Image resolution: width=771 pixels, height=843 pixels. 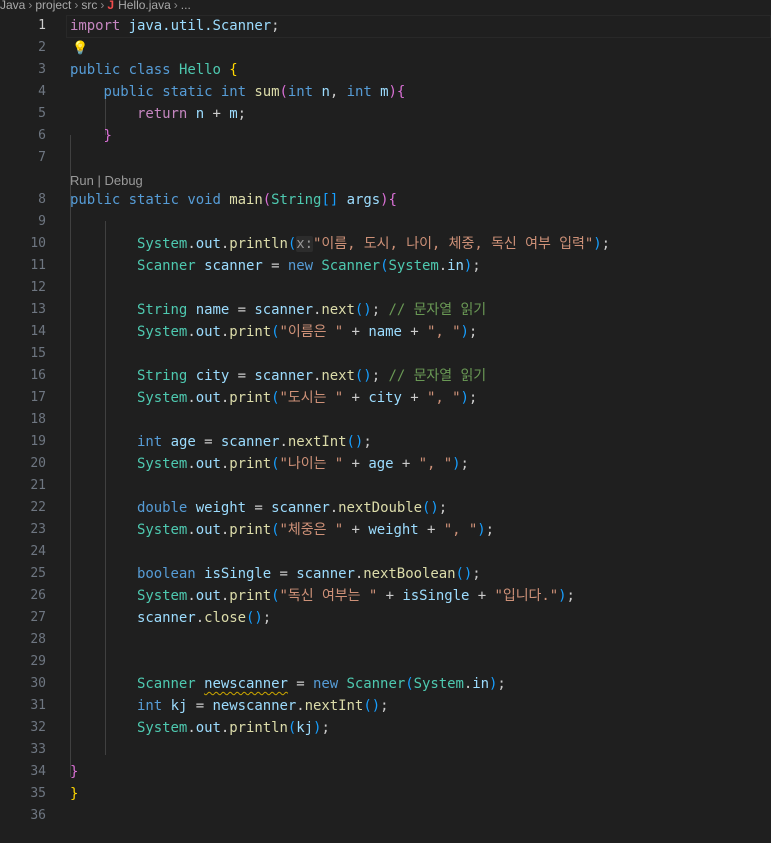 What do you see at coordinates (38, 749) in the screenshot?
I see `line-number: 33` at bounding box center [38, 749].